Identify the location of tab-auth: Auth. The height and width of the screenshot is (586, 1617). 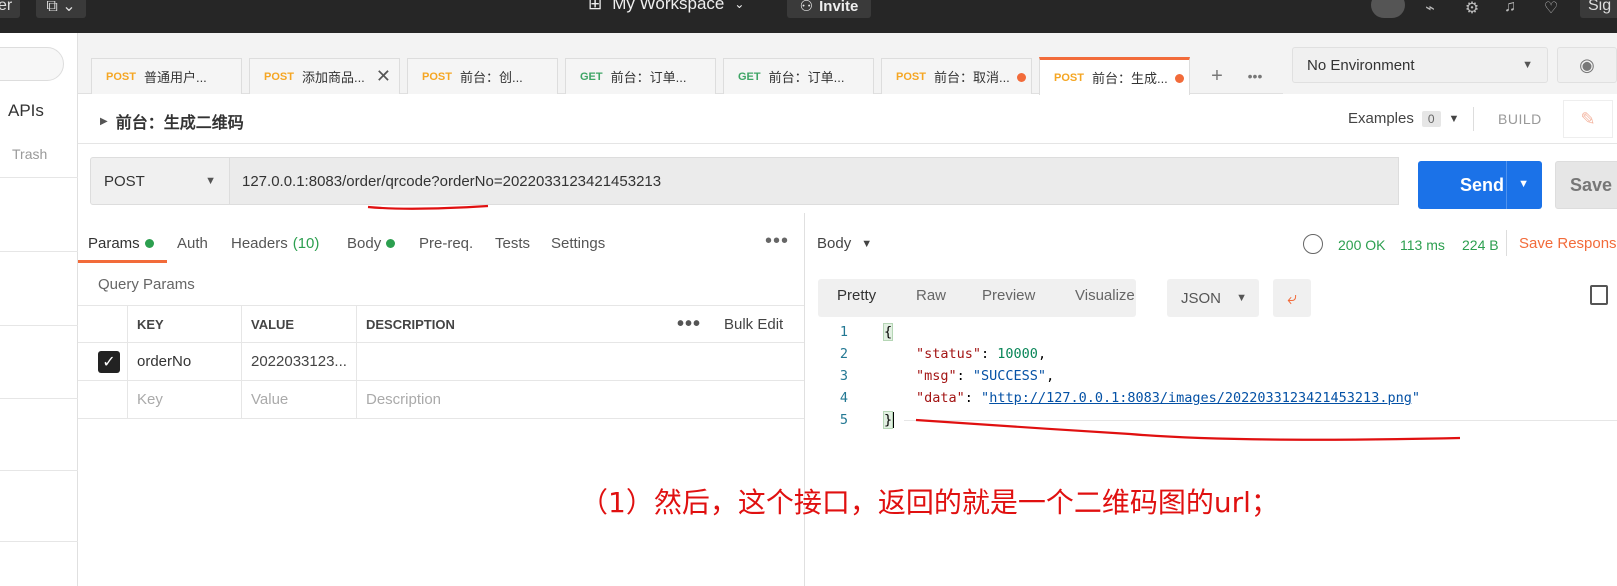
(192, 243).